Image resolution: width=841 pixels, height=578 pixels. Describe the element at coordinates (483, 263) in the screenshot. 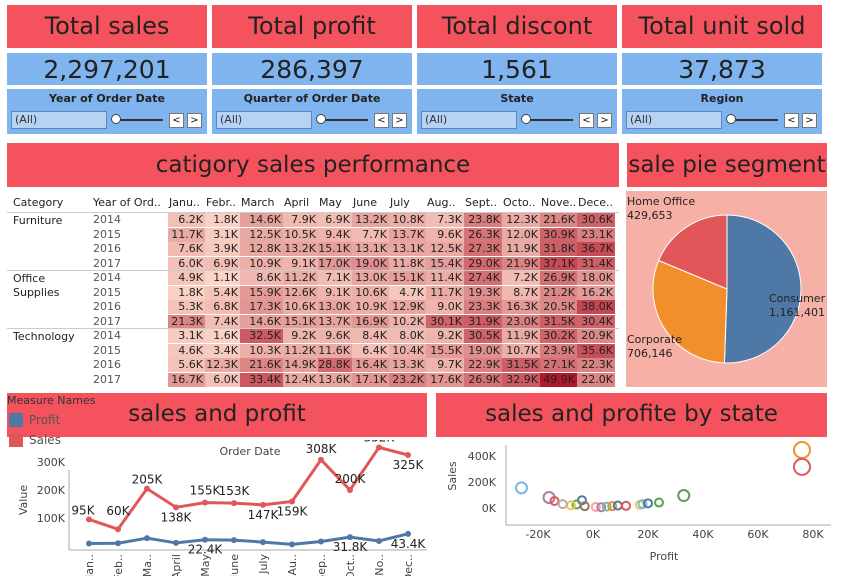

I see `heatmap-cell: 29.0K` at that location.